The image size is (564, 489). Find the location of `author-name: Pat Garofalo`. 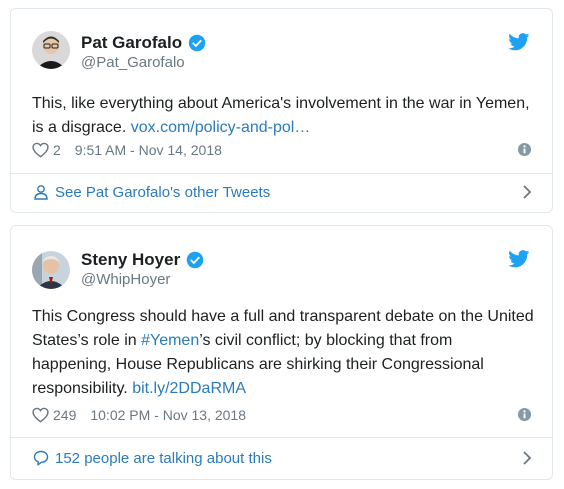

author-name: Pat Garofalo is located at coordinates (143, 43).